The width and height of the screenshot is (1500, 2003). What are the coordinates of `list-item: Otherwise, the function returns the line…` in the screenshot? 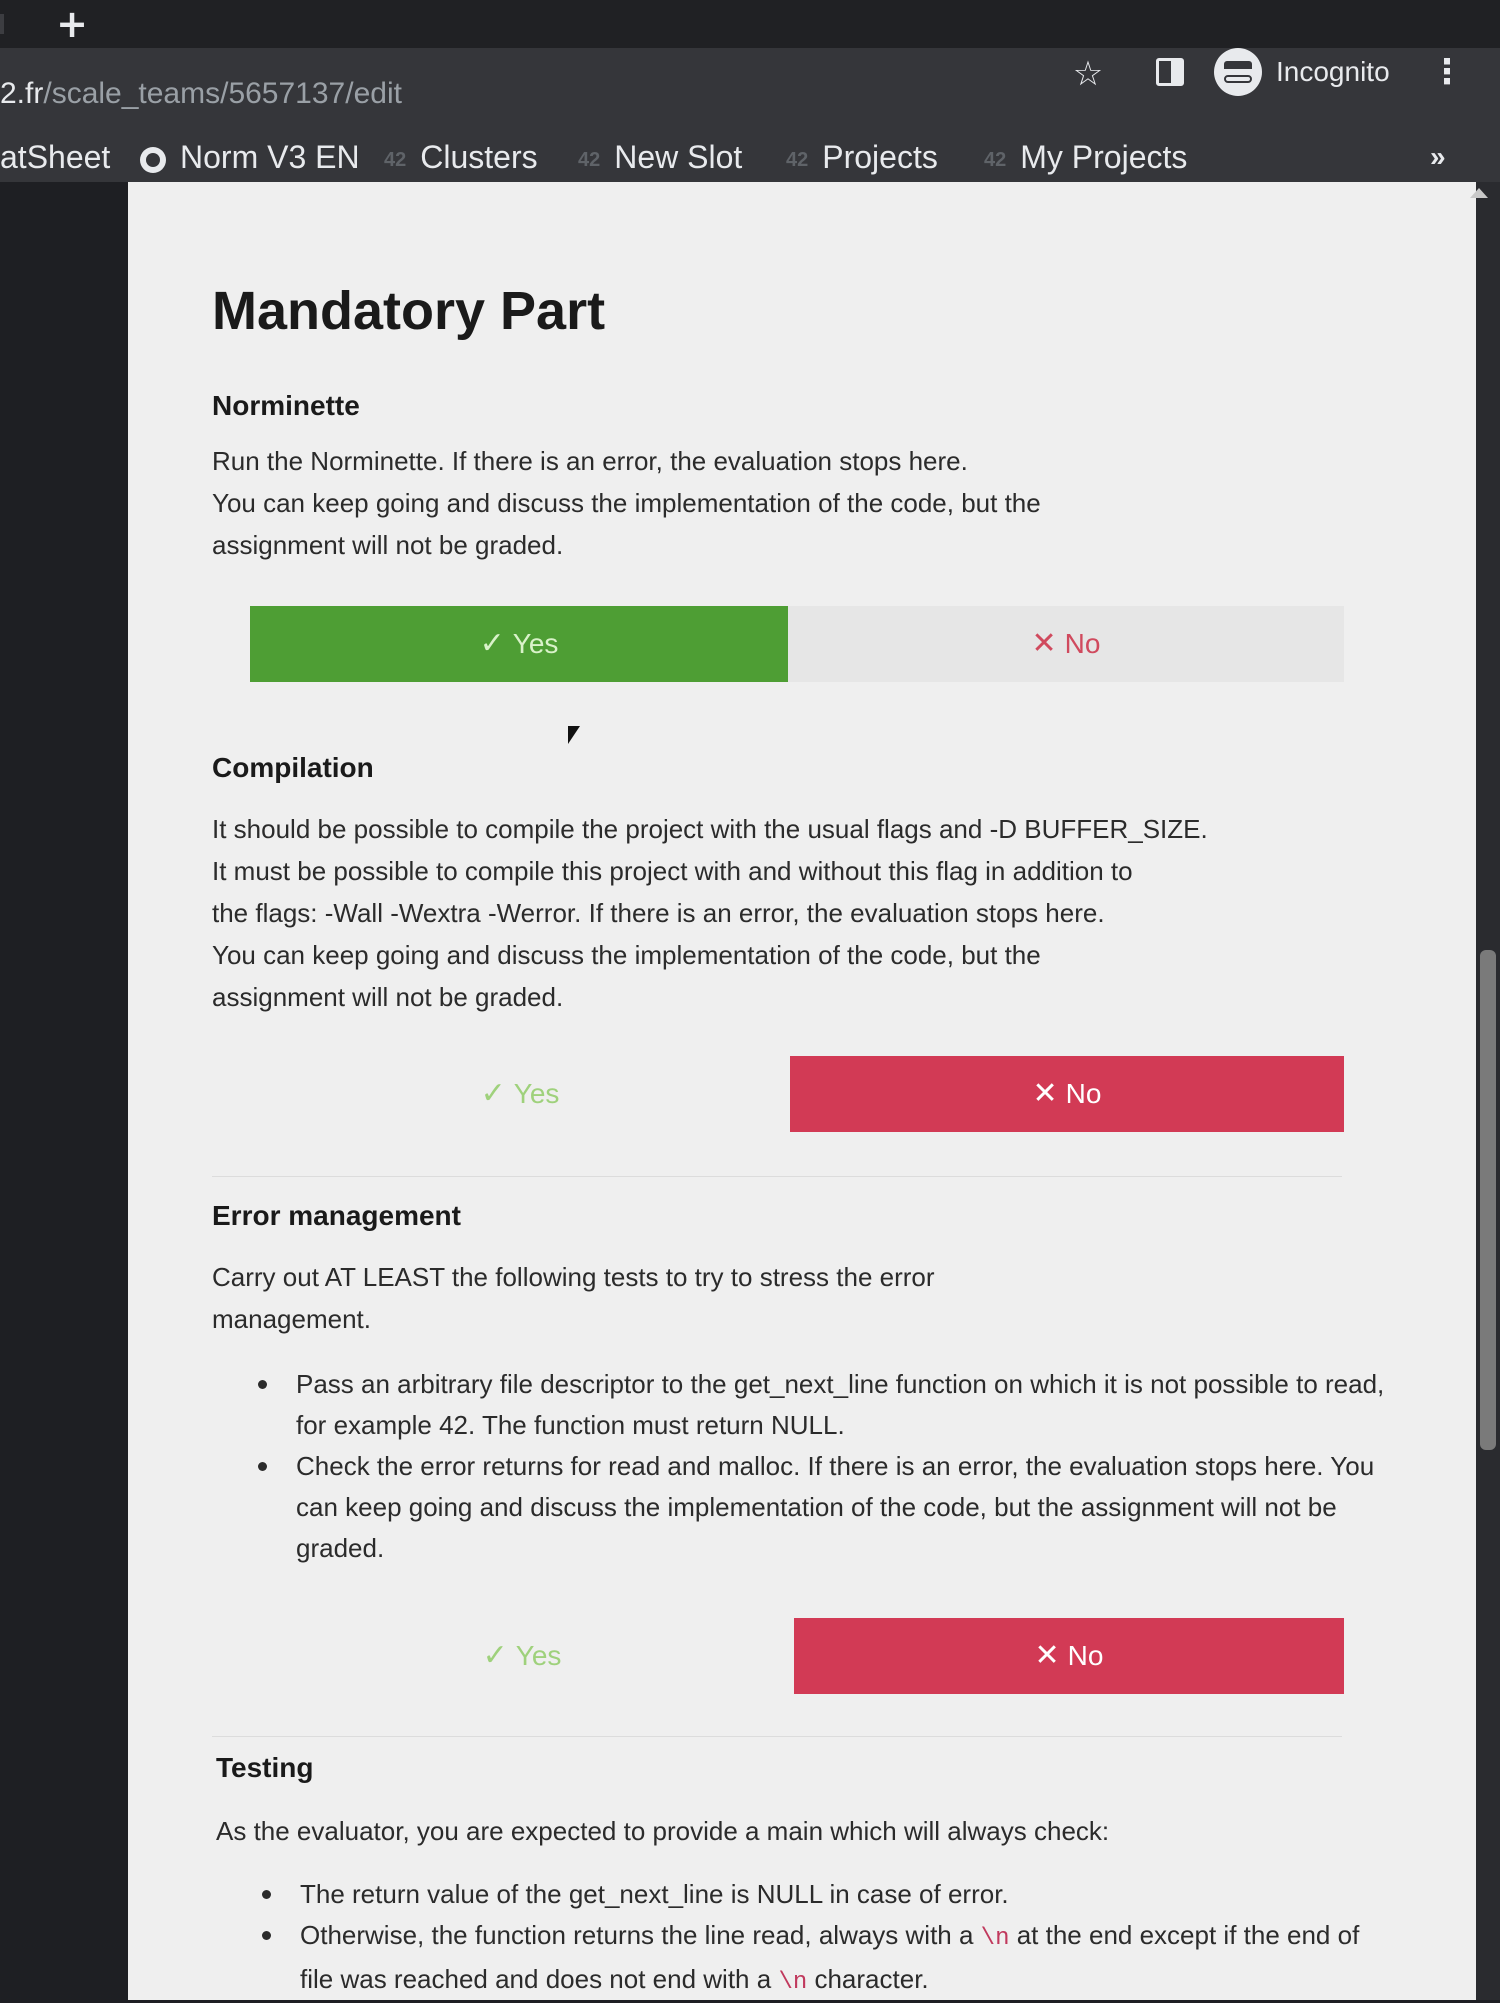 It's located at (825, 1959).